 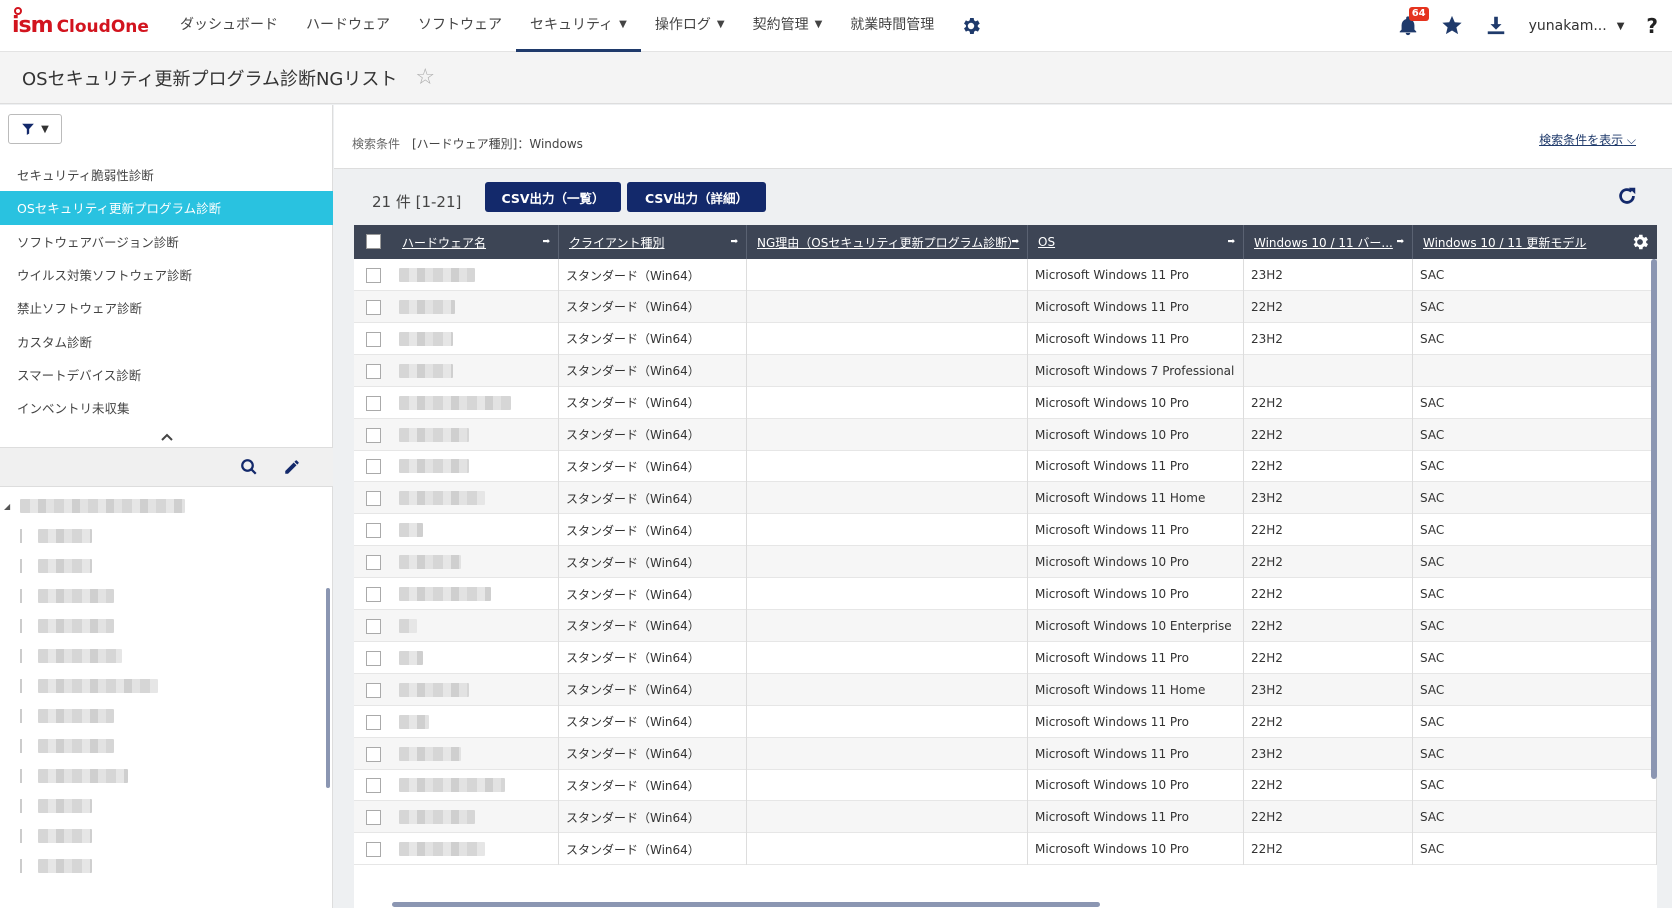 I want to click on csv-export-detail-button: CSV出力（詳細）, so click(x=696, y=197).